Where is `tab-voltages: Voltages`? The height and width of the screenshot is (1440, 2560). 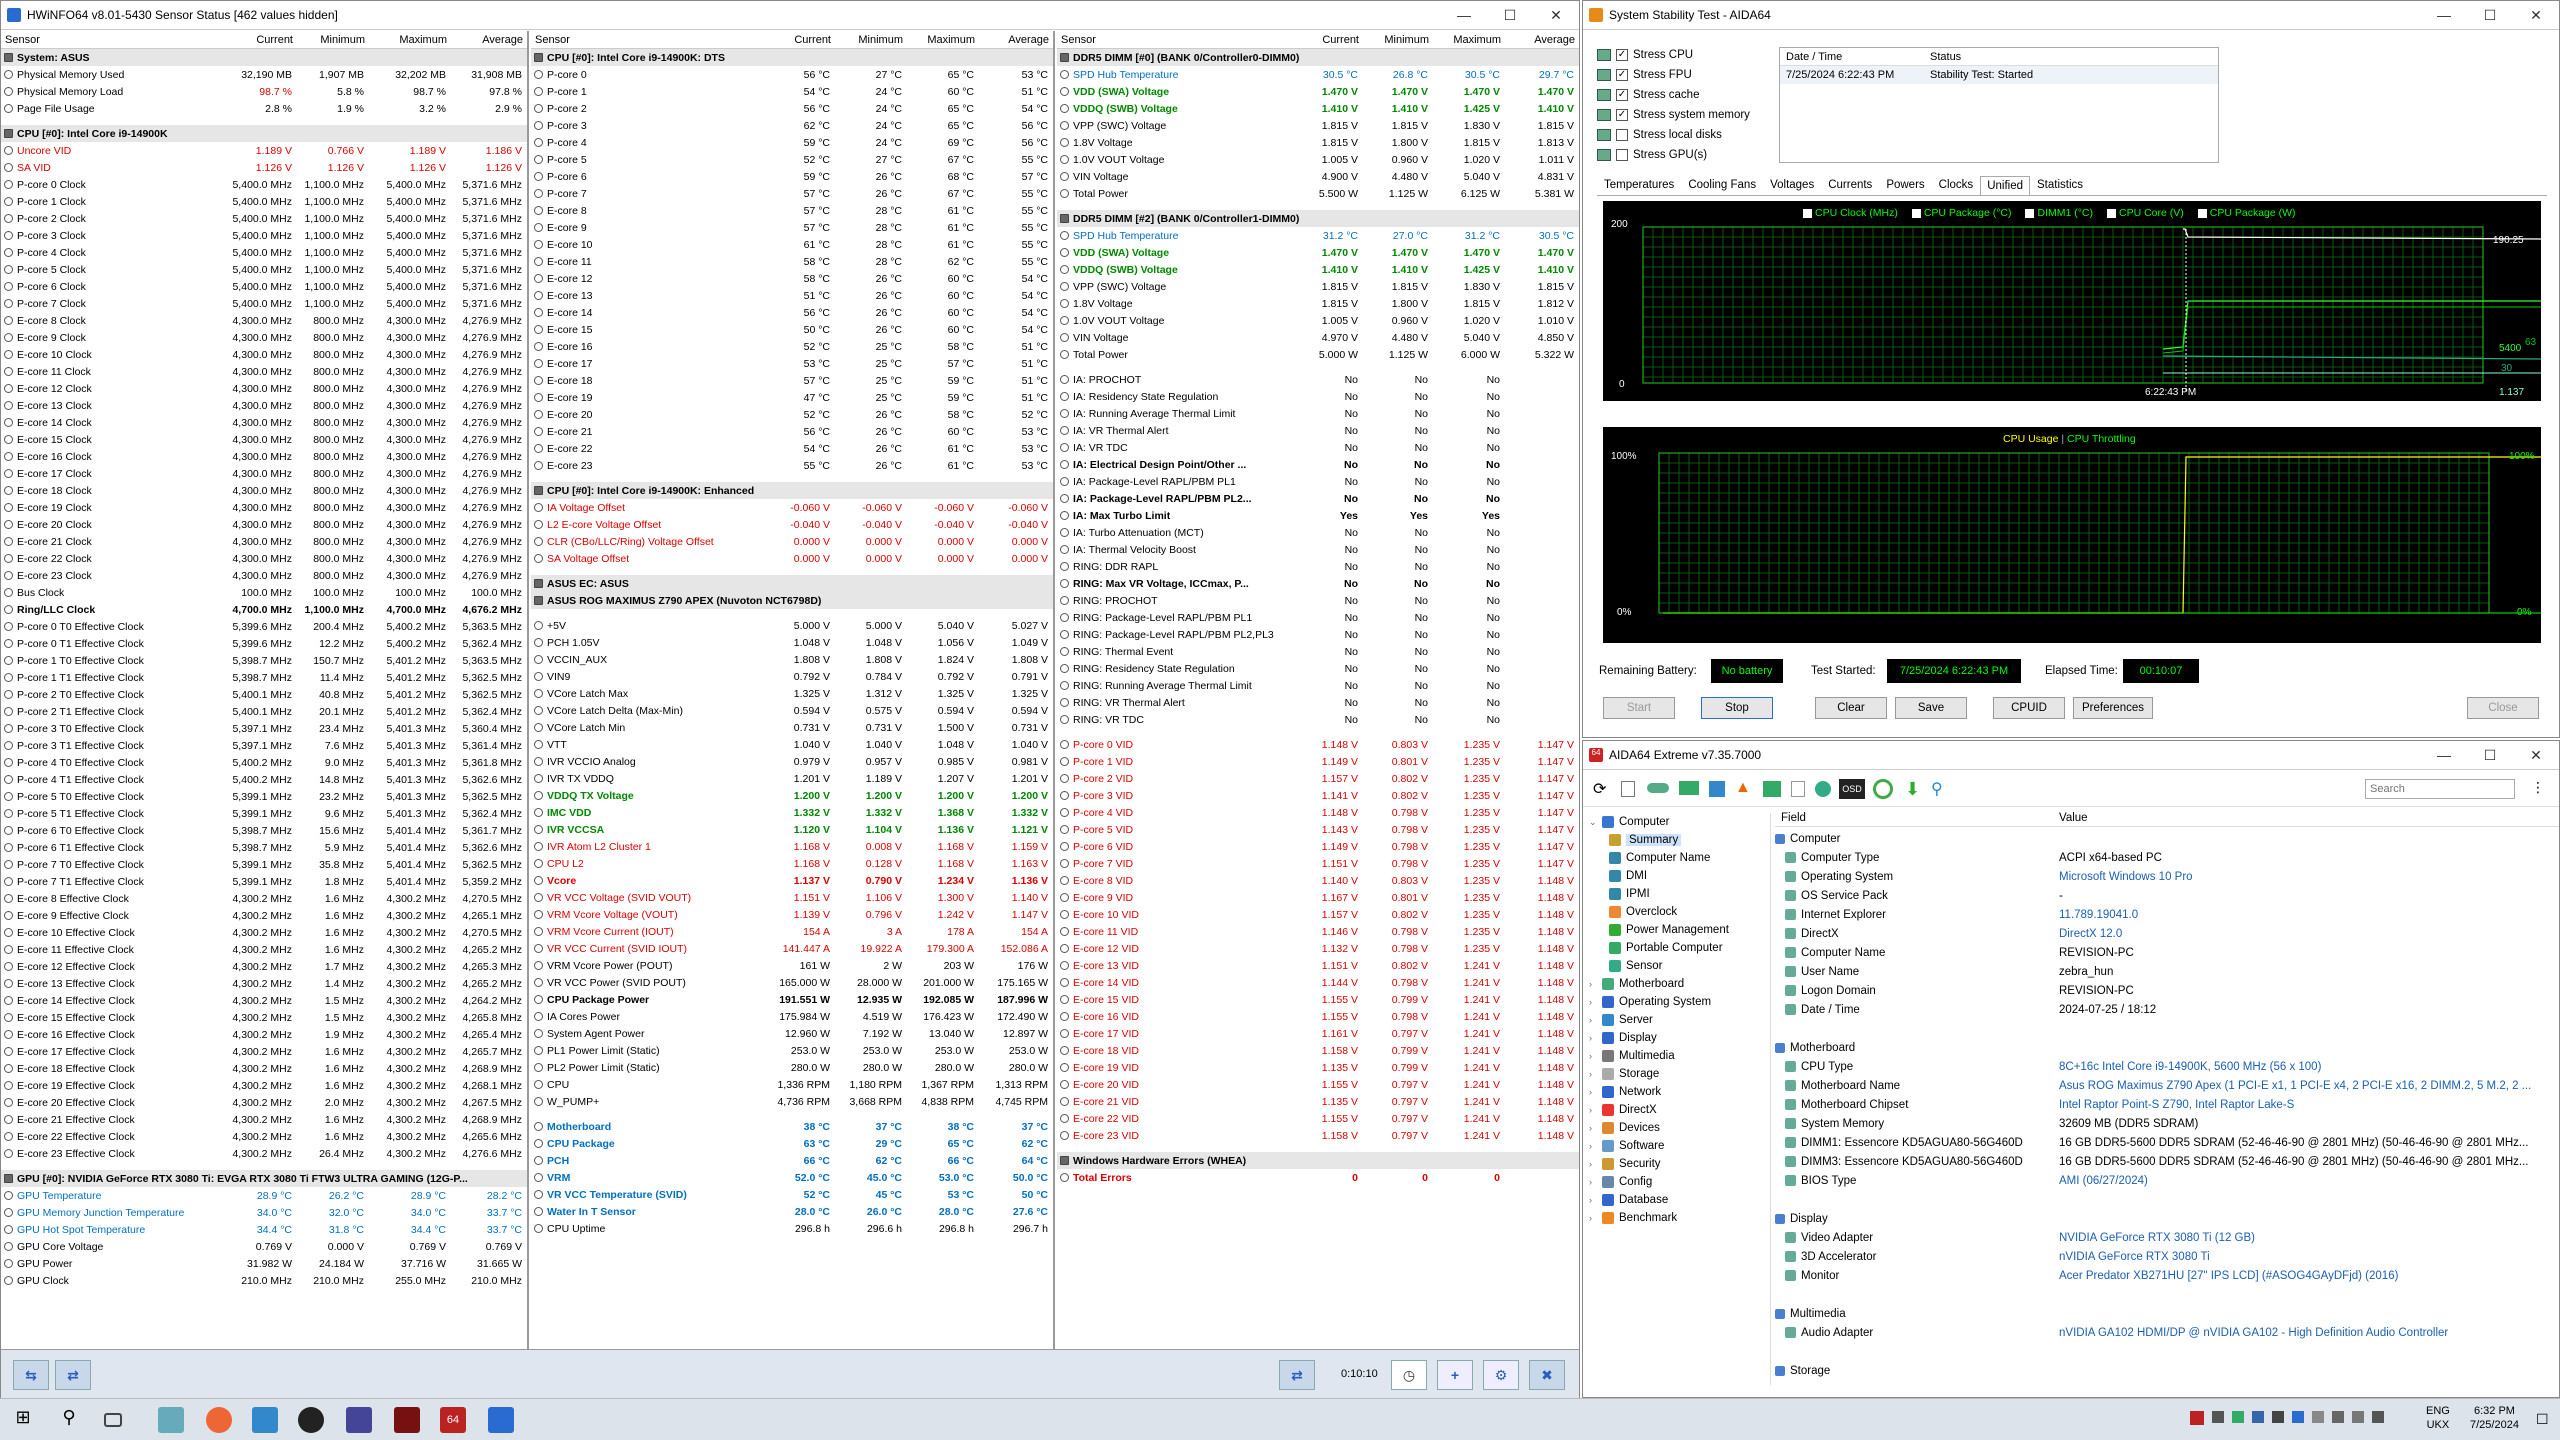 tab-voltages: Voltages is located at coordinates (1792, 185).